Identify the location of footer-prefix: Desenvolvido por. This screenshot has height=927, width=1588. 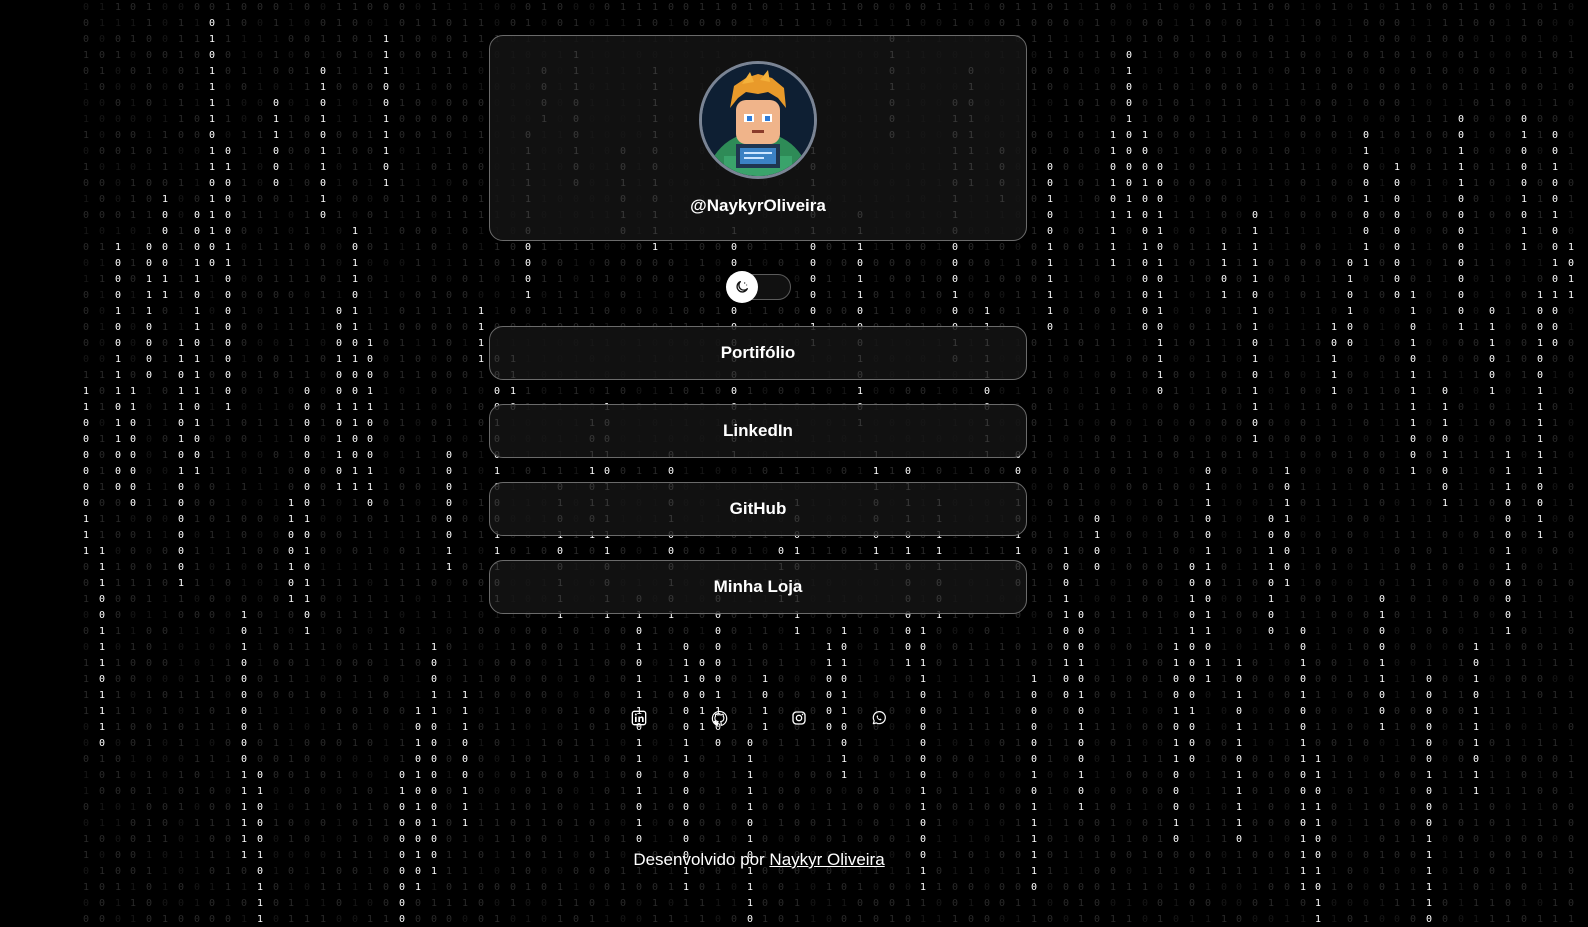
(699, 859).